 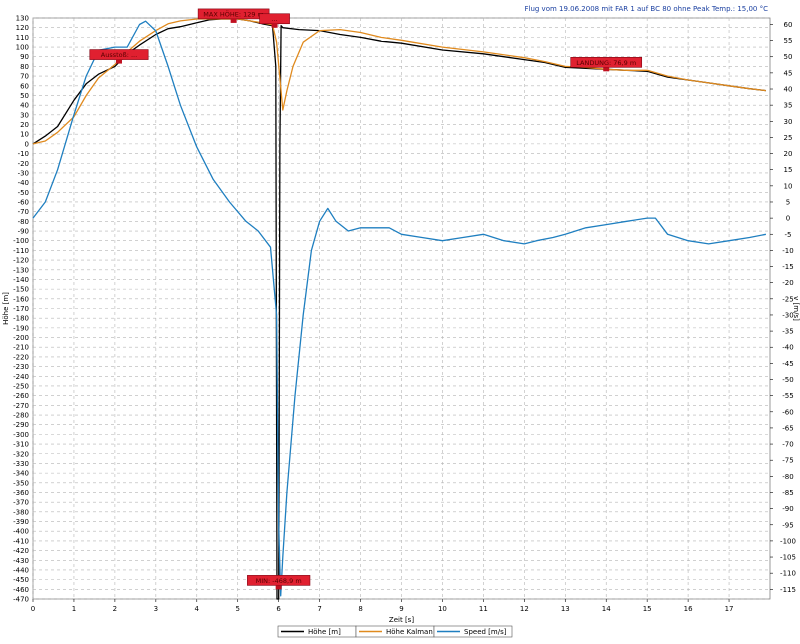 I want to click on y-left-tick-label: -420, so click(x=21, y=551).